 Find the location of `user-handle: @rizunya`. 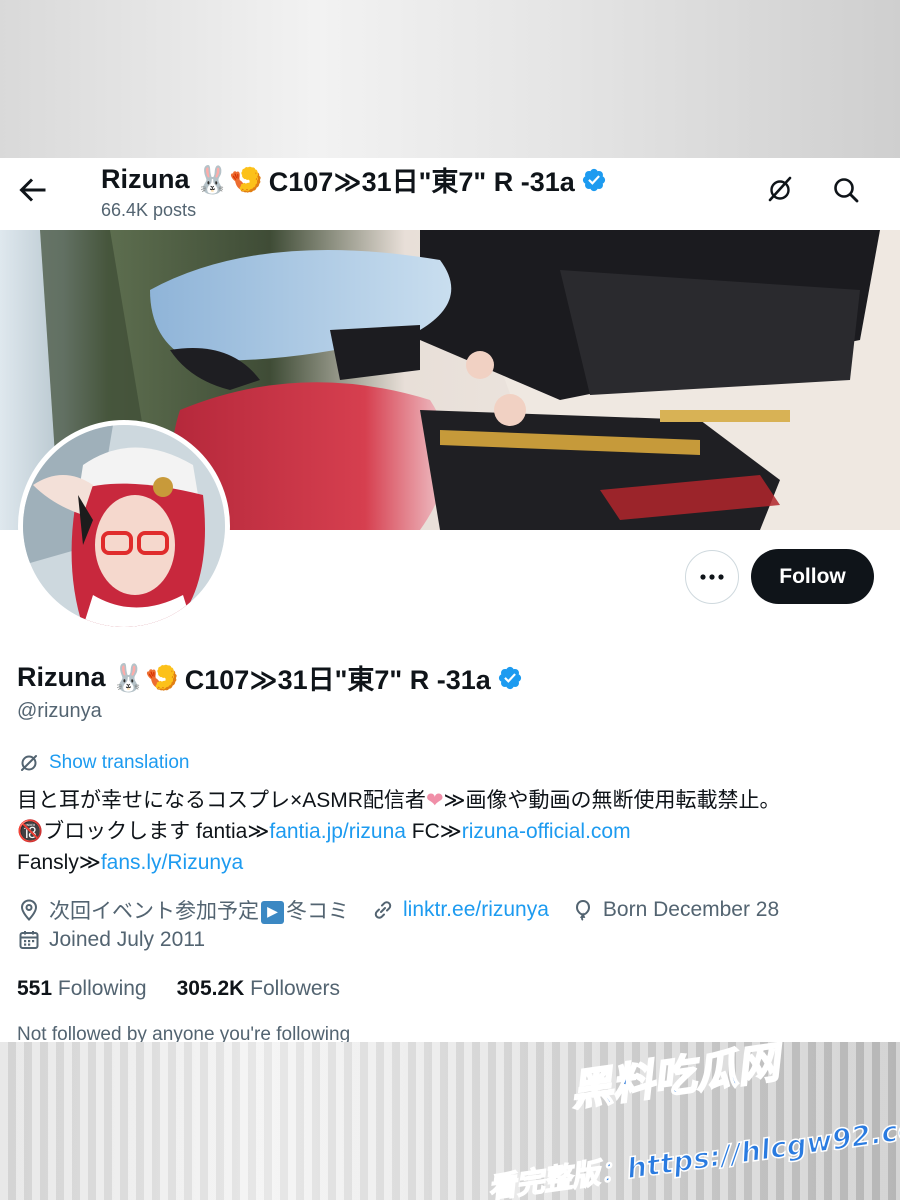

user-handle: @rizunya is located at coordinates (59, 711).